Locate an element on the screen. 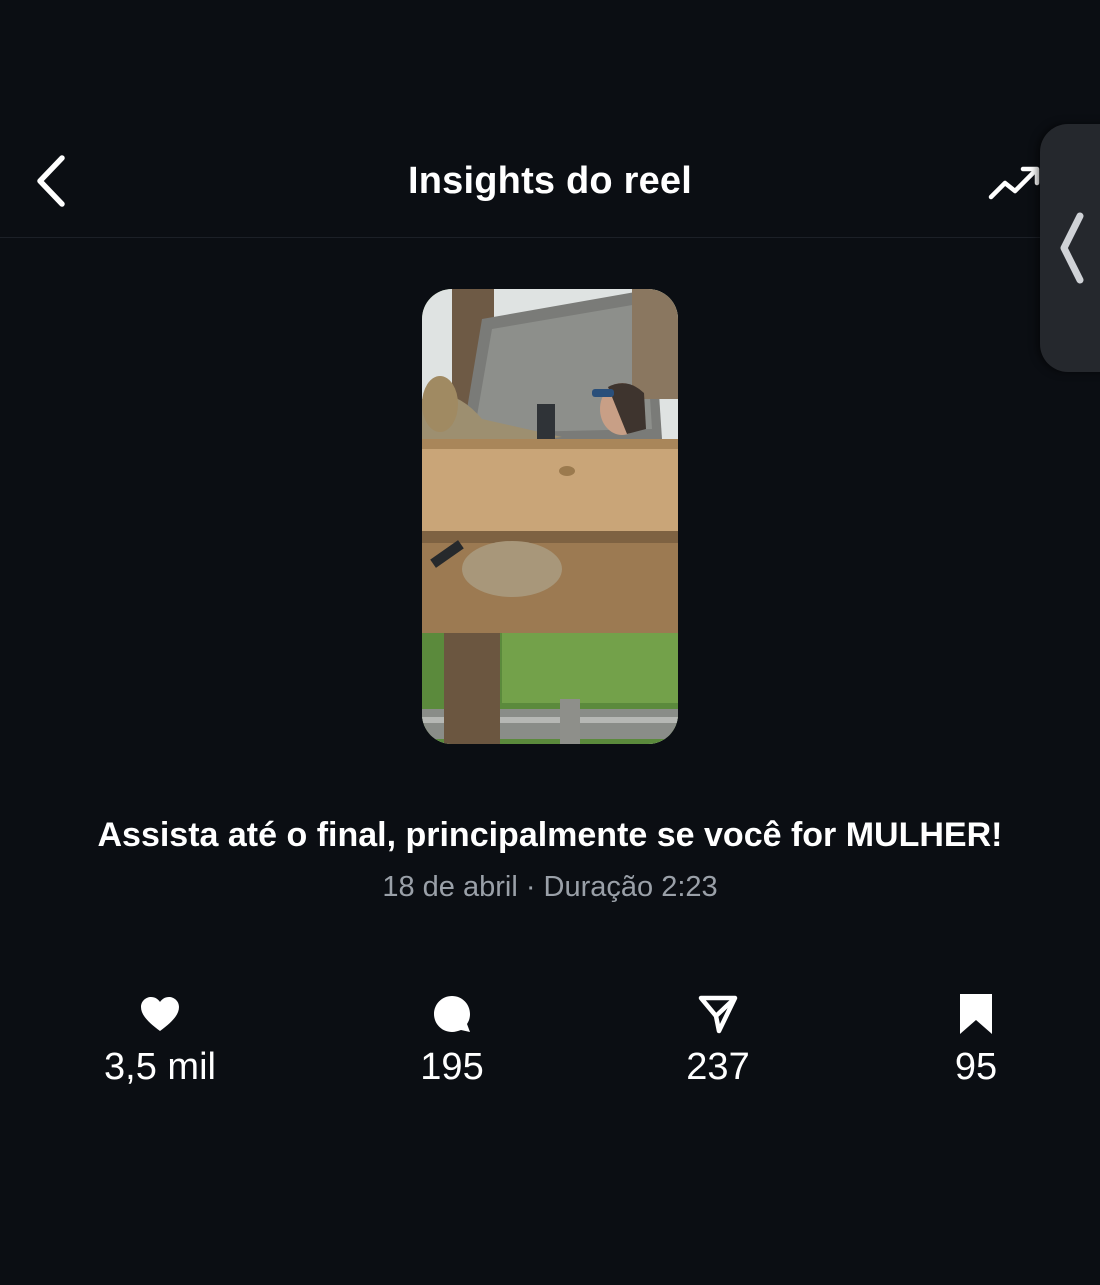 The width and height of the screenshot is (1100, 1285). stat-shares: 237 is located at coordinates (718, 1039).